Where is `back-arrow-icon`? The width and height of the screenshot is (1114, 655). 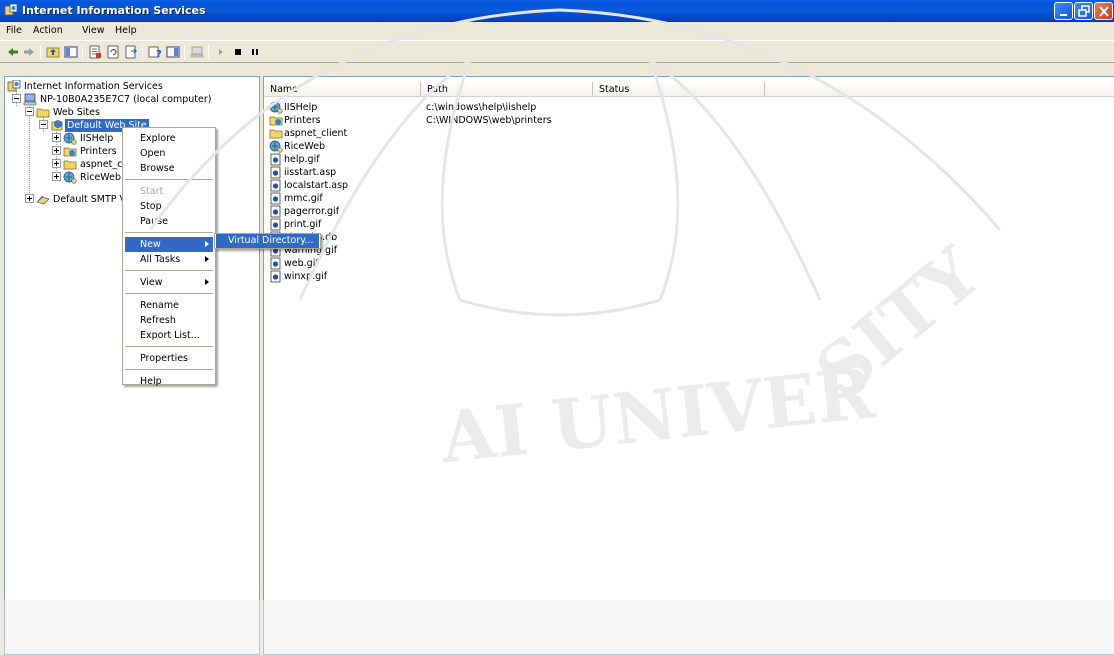 back-arrow-icon is located at coordinates (13, 52).